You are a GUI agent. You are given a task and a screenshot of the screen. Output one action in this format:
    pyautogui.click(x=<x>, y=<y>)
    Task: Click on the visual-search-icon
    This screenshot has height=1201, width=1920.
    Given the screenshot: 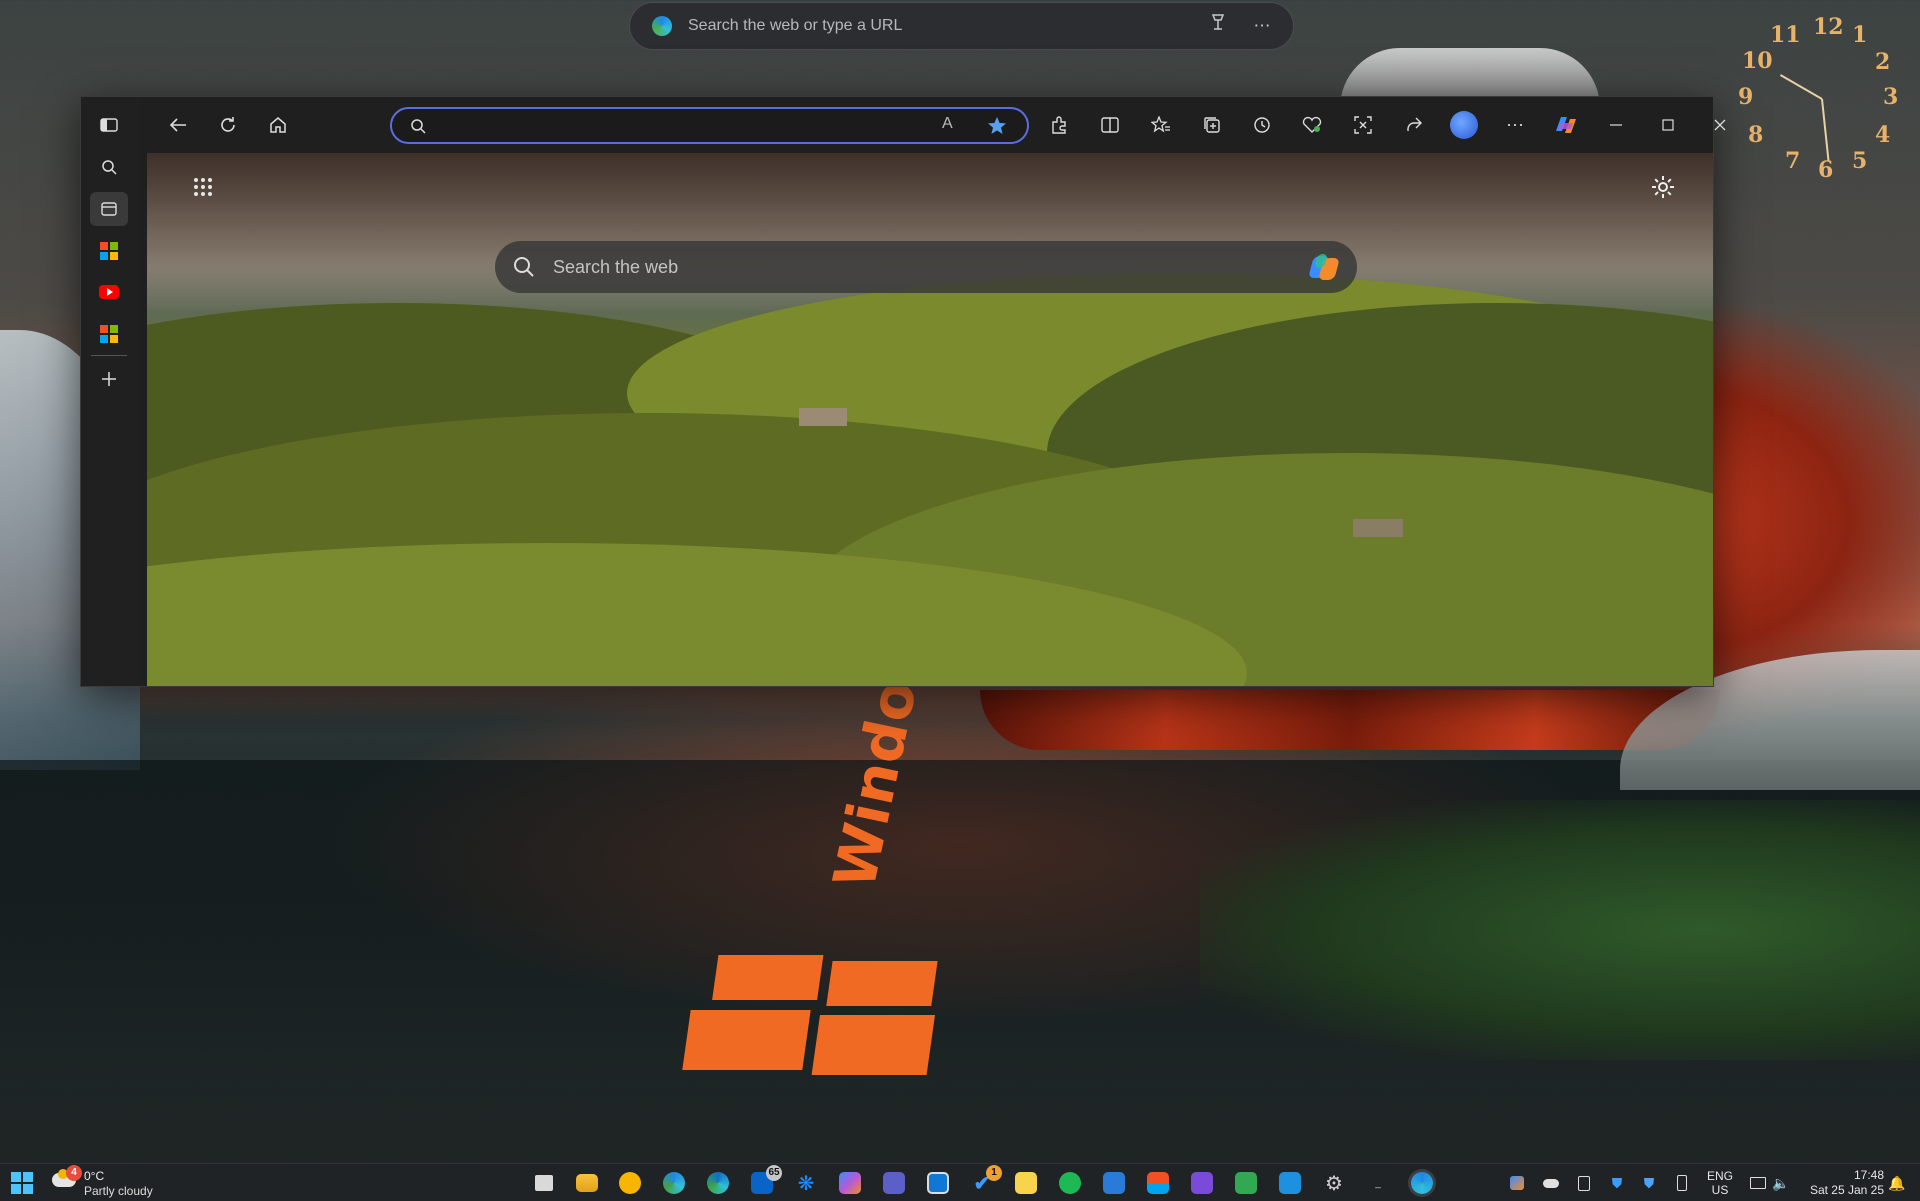 What is the action you would take?
    pyautogui.click(x=1218, y=26)
    